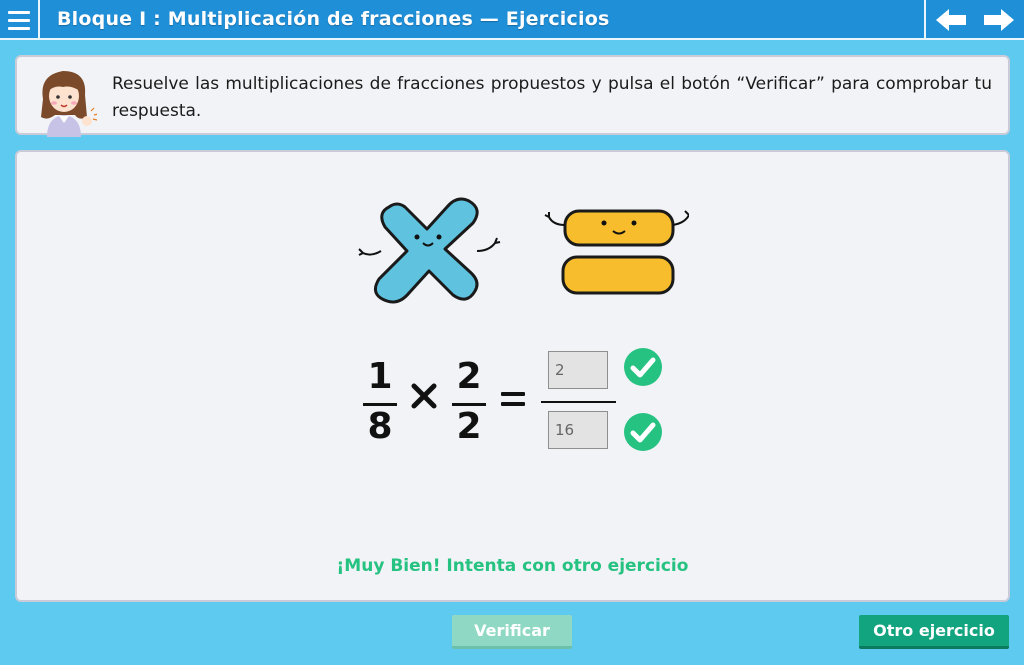 The height and width of the screenshot is (665, 1024). Describe the element at coordinates (469, 426) in the screenshot. I see `fraction-2-denominator: 2` at that location.